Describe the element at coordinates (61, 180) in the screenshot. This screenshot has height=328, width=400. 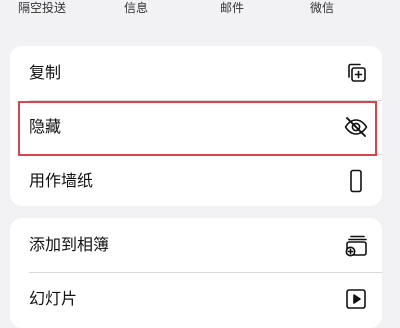
I see `wallpaper-action-label: 用作墙纸` at that location.